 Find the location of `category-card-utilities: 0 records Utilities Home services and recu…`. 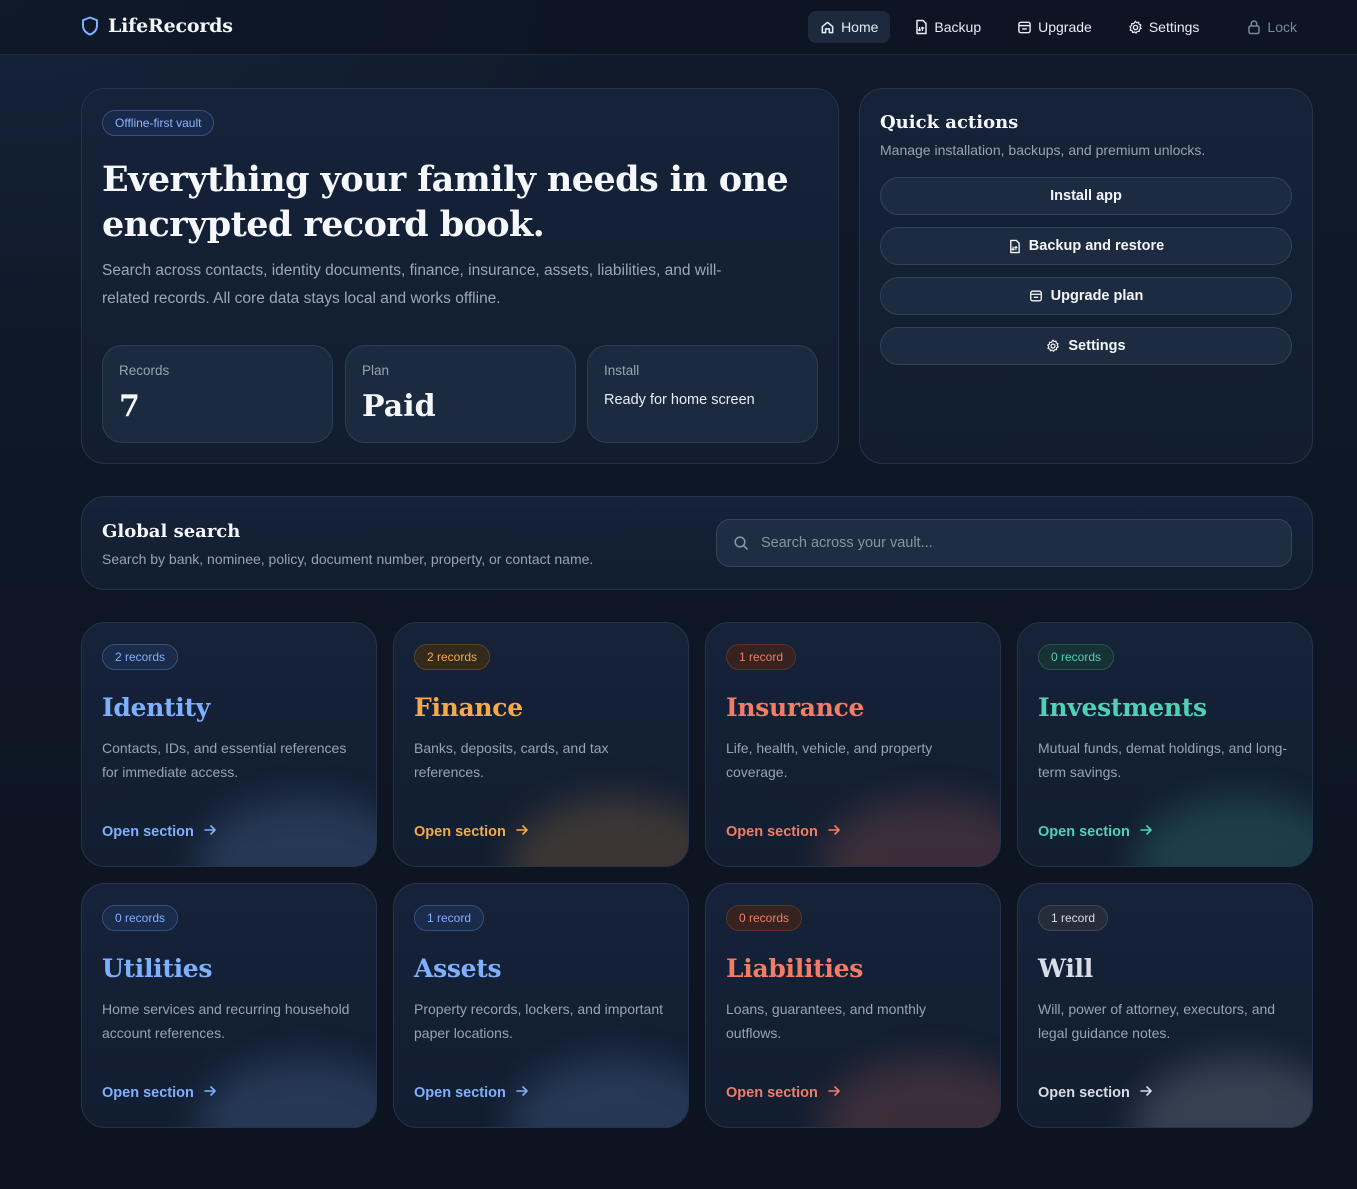

category-card-utilities: 0 records Utilities Home services and recu… is located at coordinates (229, 1005).